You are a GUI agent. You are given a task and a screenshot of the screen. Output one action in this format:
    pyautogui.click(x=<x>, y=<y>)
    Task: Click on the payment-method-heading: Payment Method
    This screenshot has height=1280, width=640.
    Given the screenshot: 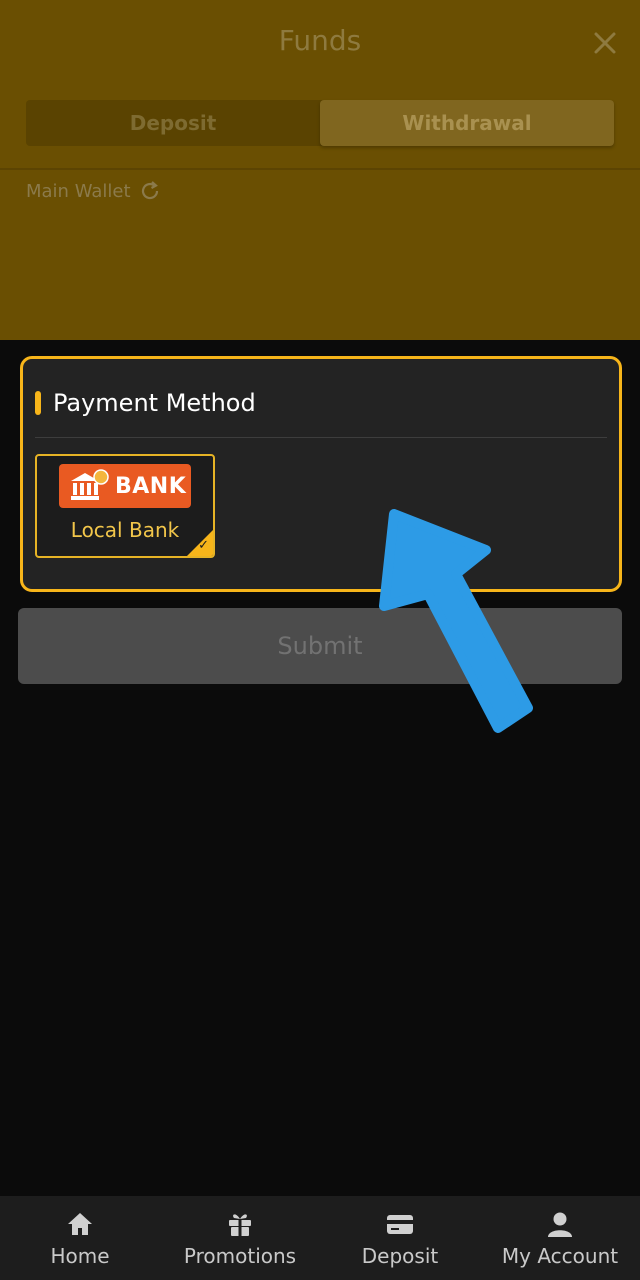 What is the action you would take?
    pyautogui.click(x=154, y=403)
    